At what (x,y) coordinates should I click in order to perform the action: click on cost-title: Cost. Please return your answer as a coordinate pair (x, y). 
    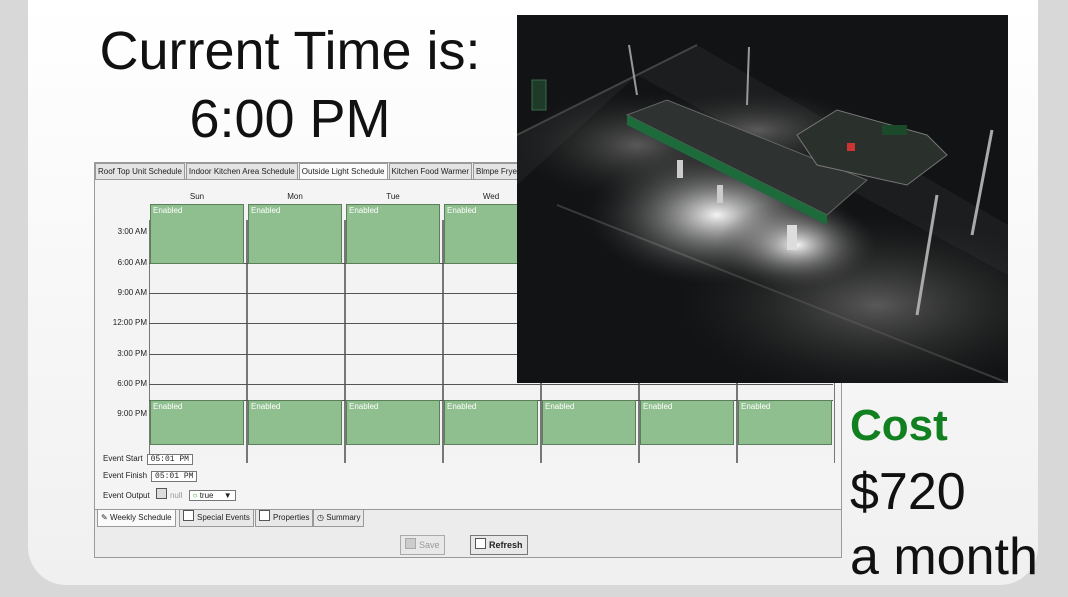
    Looking at the image, I should click on (899, 425).